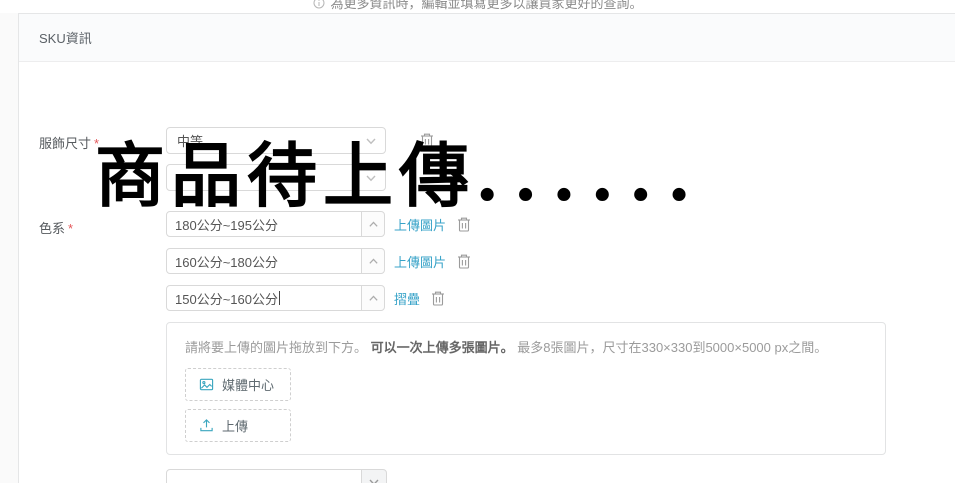  I want to click on color-value-3: 150公分~160公分, so click(226, 299).